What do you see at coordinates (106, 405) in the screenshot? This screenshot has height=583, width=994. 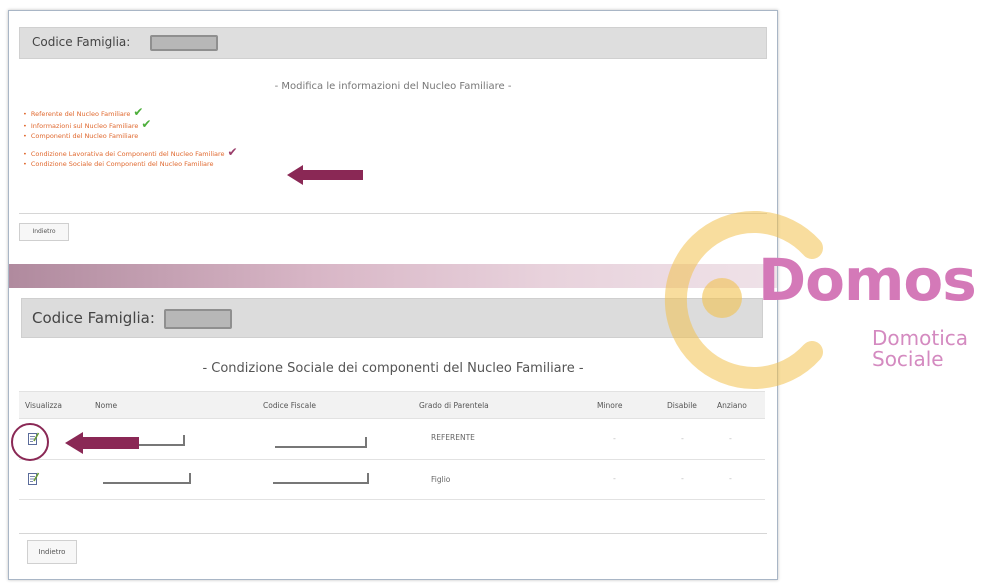 I see `col-nome: Nome` at bounding box center [106, 405].